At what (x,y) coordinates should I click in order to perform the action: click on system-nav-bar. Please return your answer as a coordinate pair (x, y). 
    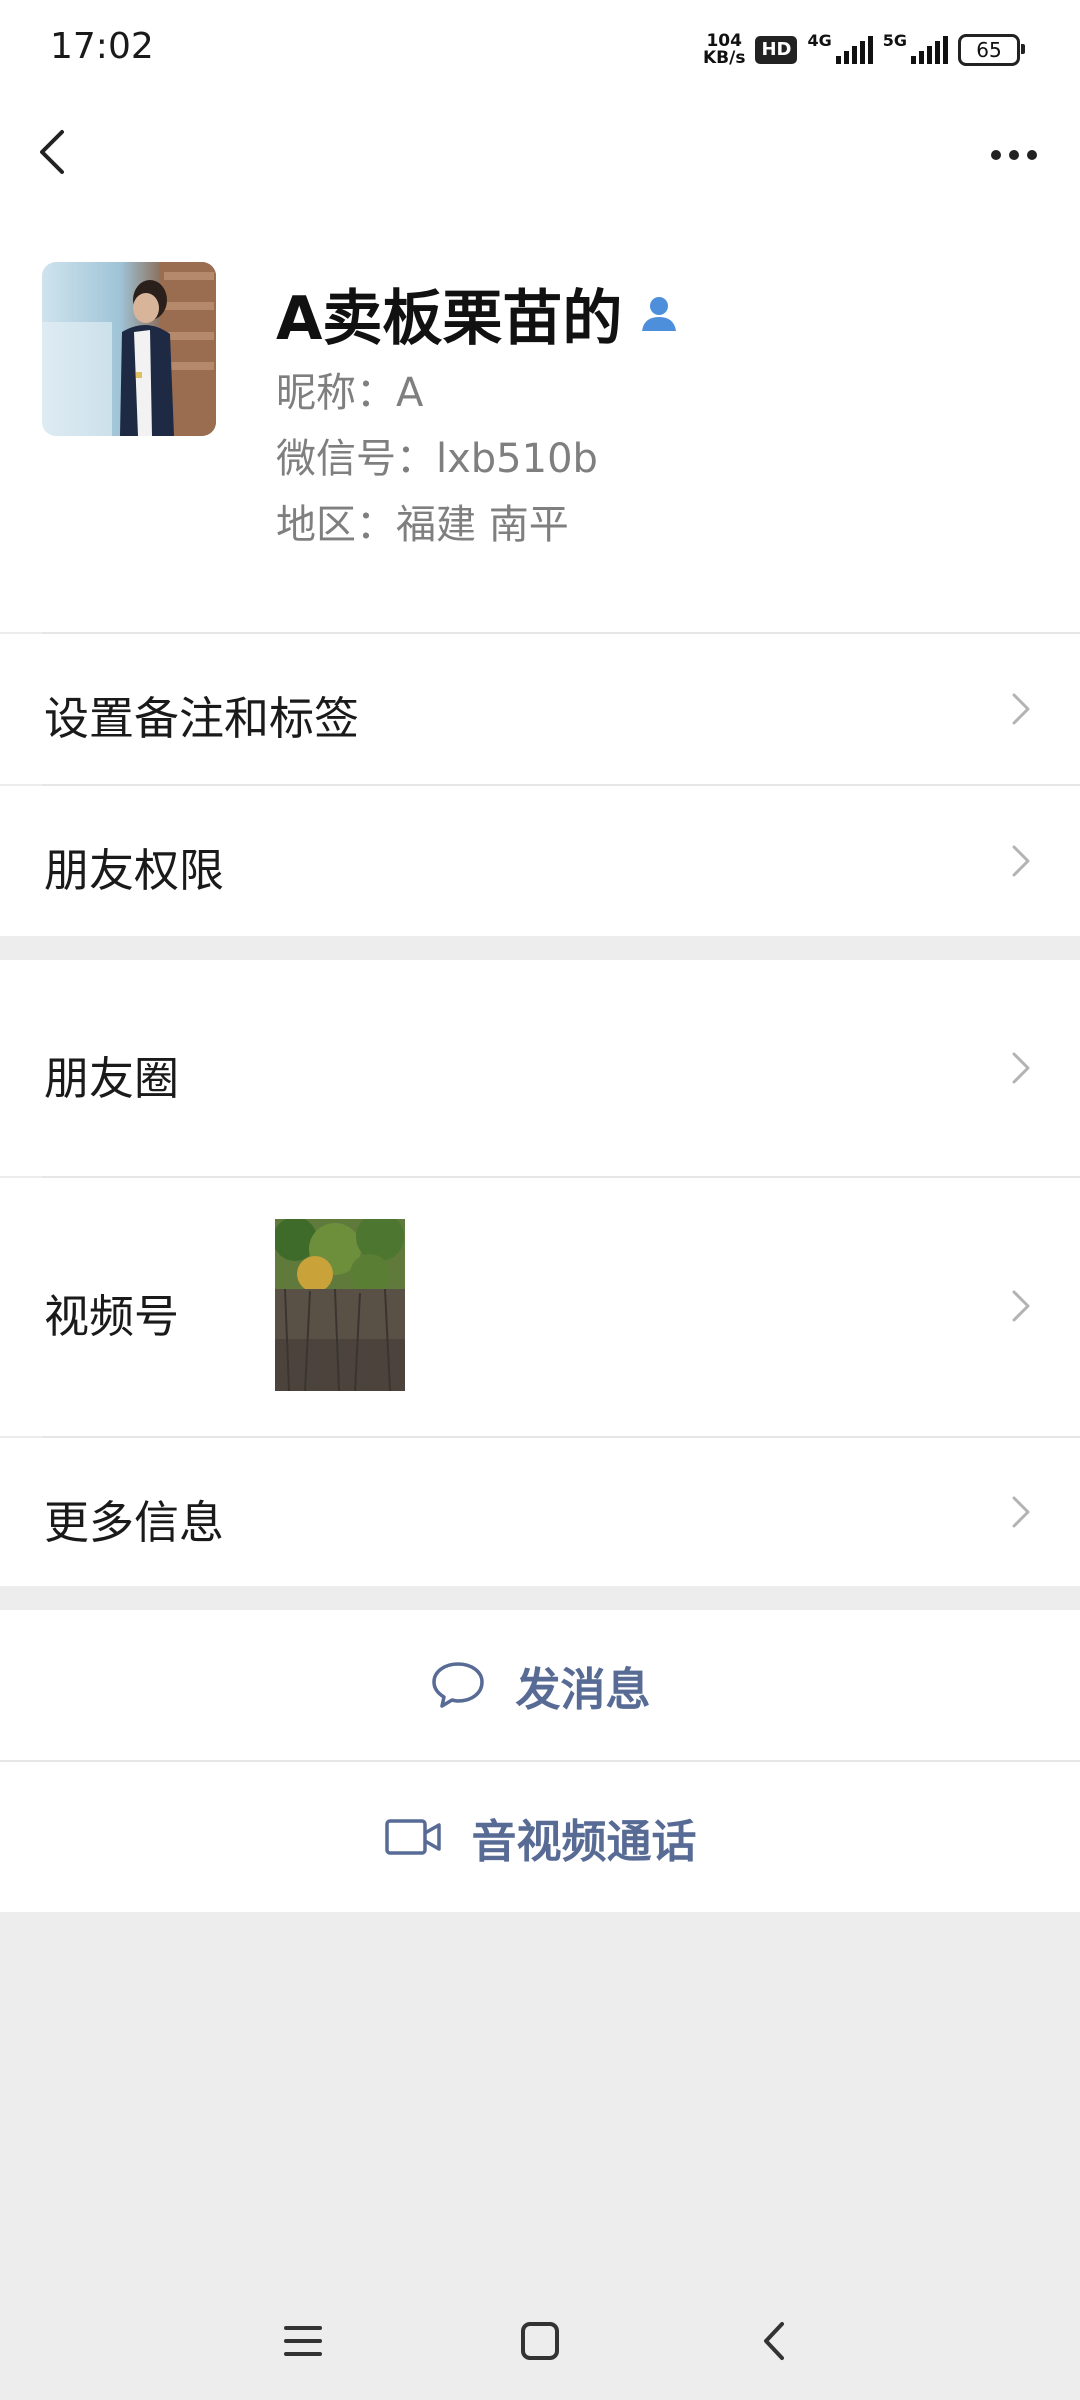
    Looking at the image, I should click on (540, 2340).